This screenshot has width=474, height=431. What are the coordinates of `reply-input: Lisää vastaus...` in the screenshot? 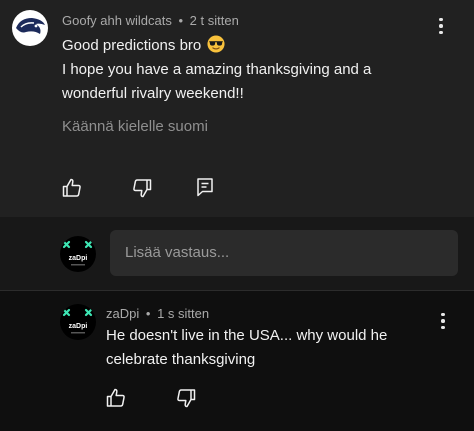 It's located at (284, 253).